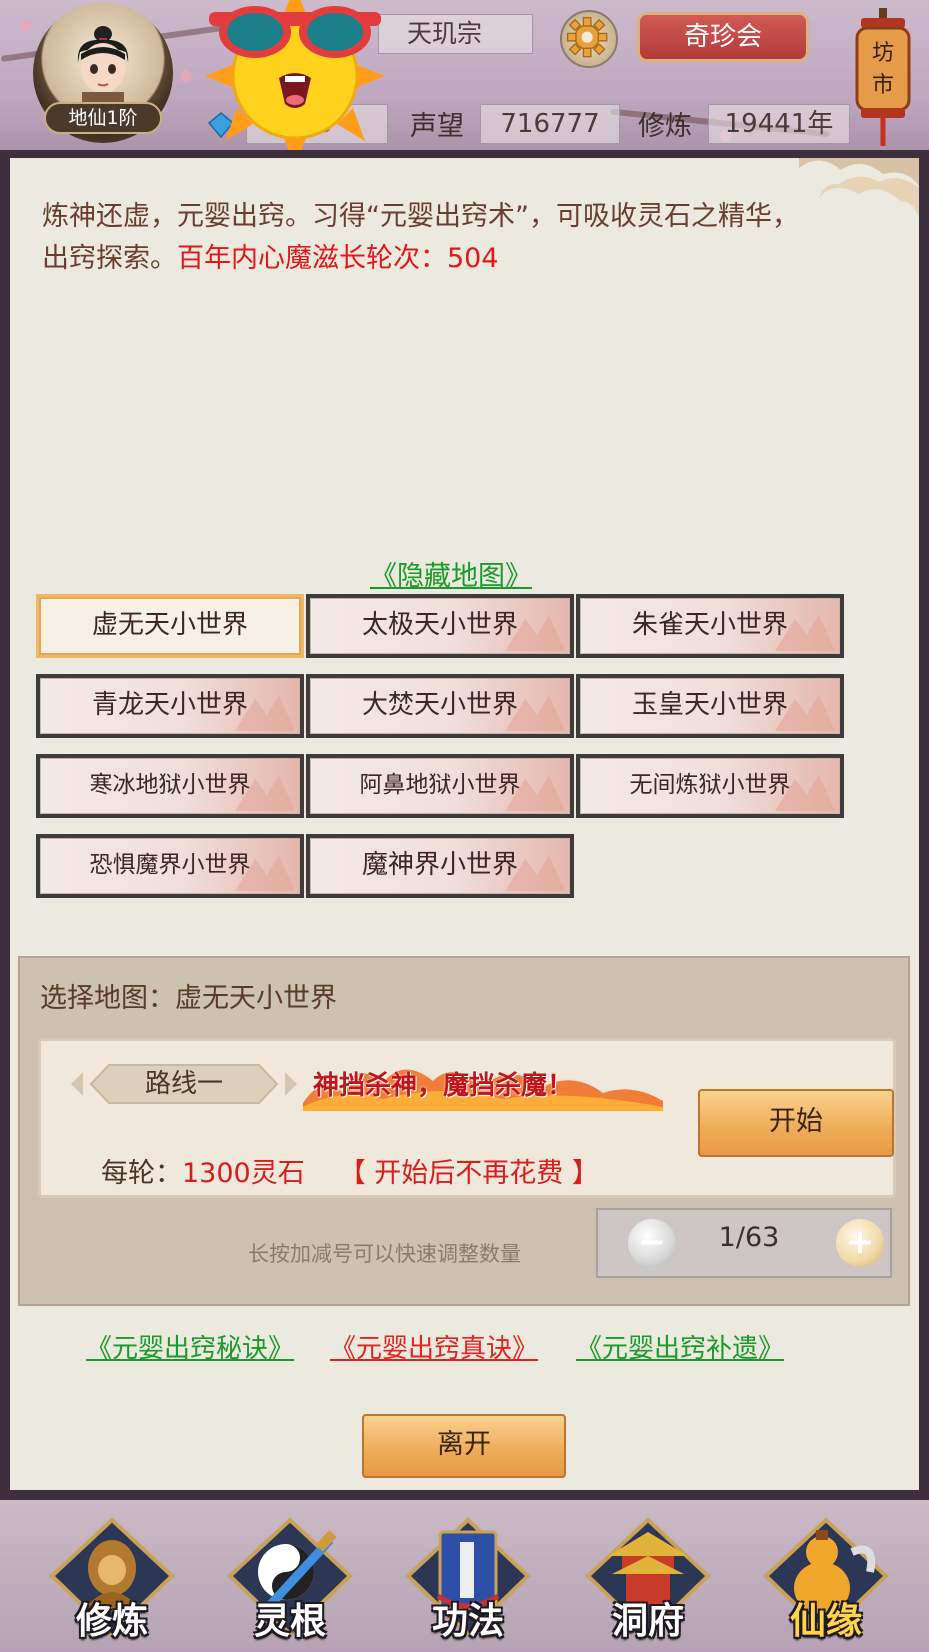 This screenshot has height=1652, width=929. I want to click on stepper-hint: 长按加减号可以快速调整数量, so click(384, 1254).